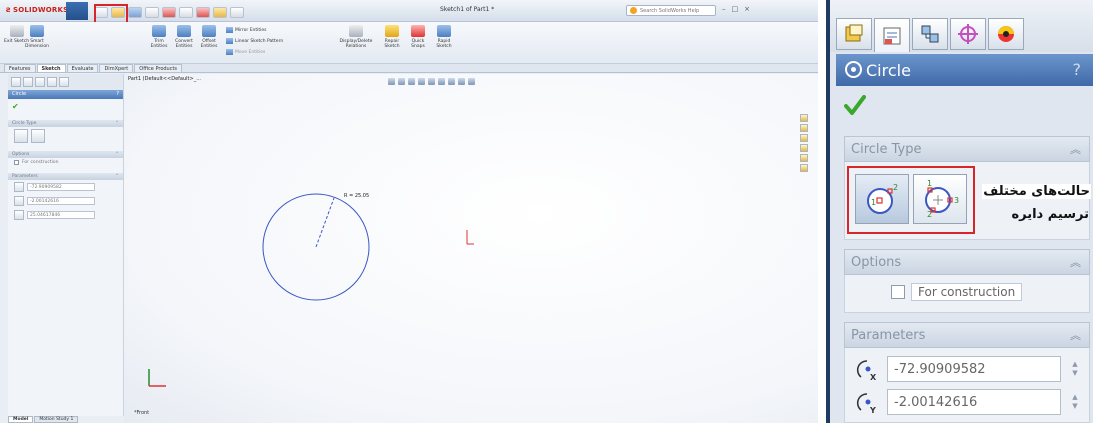 The width and height of the screenshot is (1093, 423). I want to click on search-icon, so click(633, 10).